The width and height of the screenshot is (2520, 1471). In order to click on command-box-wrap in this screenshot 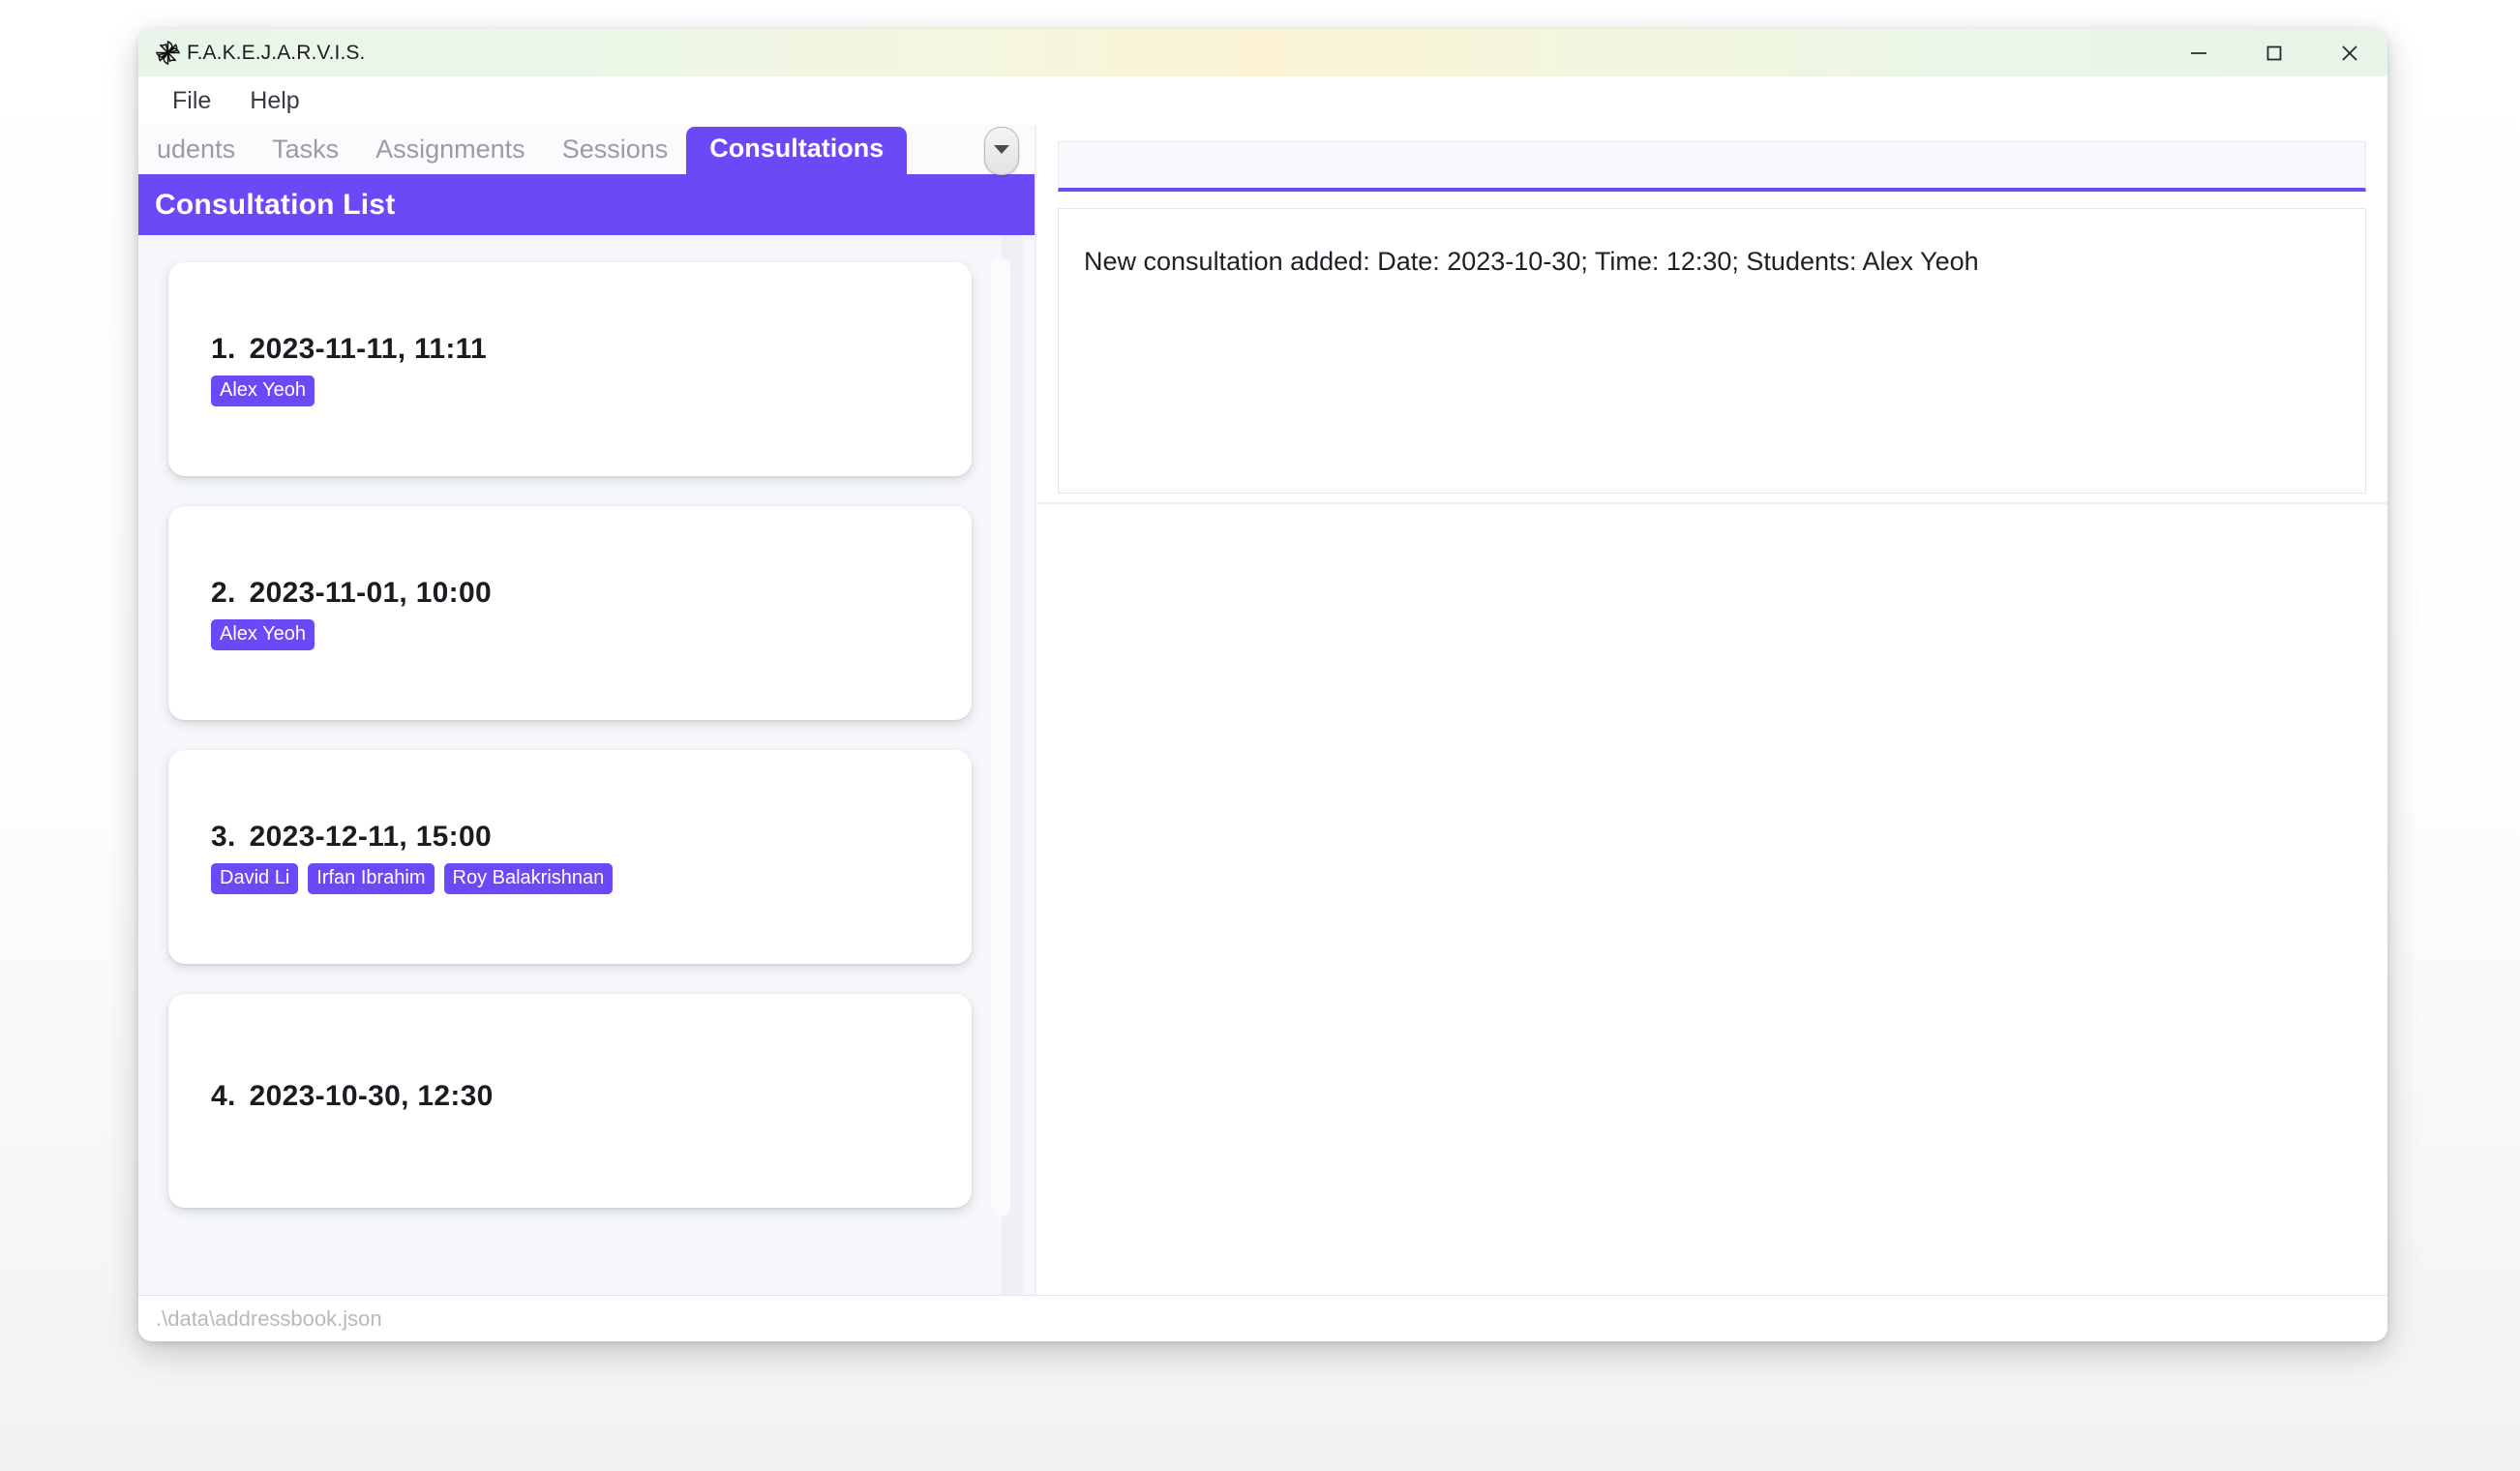, I will do `click(1712, 162)`.